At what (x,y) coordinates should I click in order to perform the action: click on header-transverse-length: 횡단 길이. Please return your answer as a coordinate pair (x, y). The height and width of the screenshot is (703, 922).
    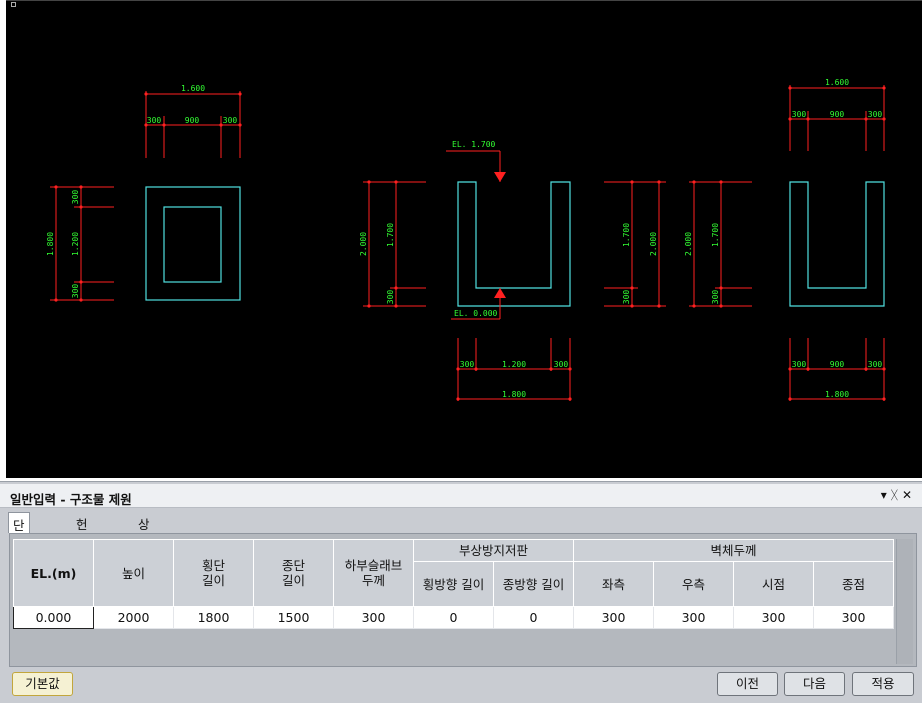
    Looking at the image, I should click on (213, 573).